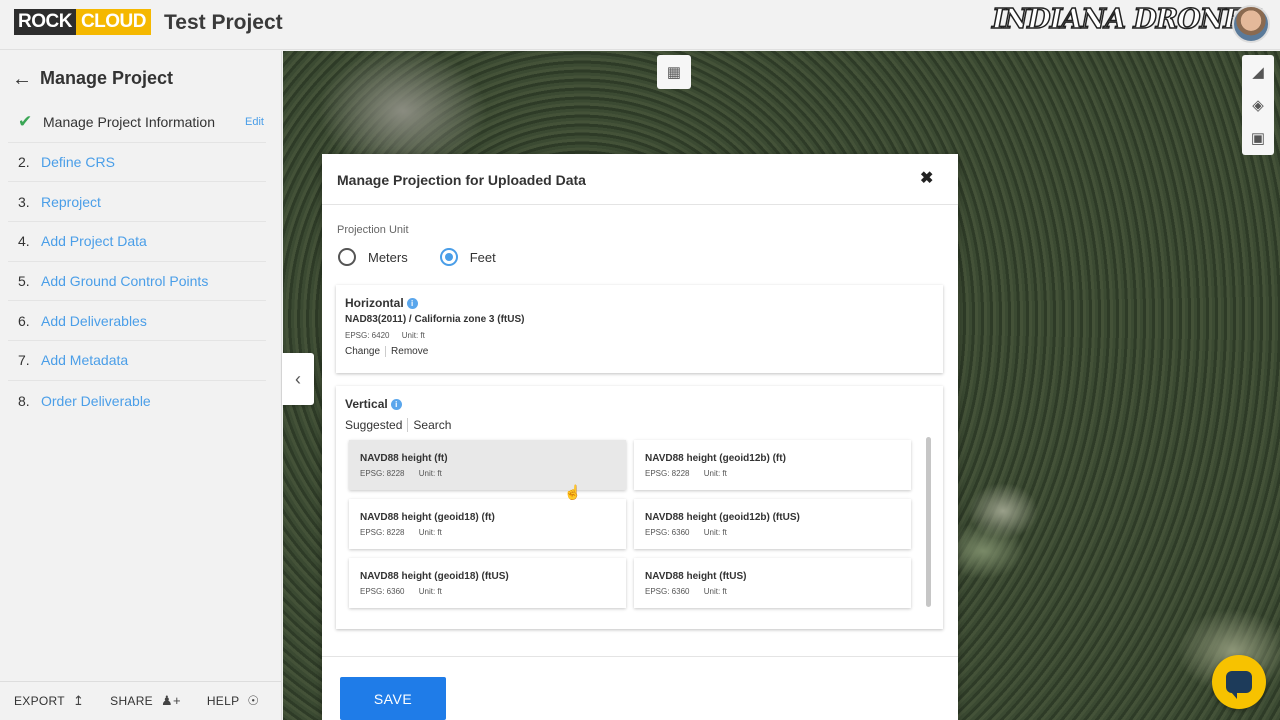 Image resolution: width=1280 pixels, height=720 pixels. What do you see at coordinates (124, 281) in the screenshot?
I see `step-link: Add Ground Control Points` at bounding box center [124, 281].